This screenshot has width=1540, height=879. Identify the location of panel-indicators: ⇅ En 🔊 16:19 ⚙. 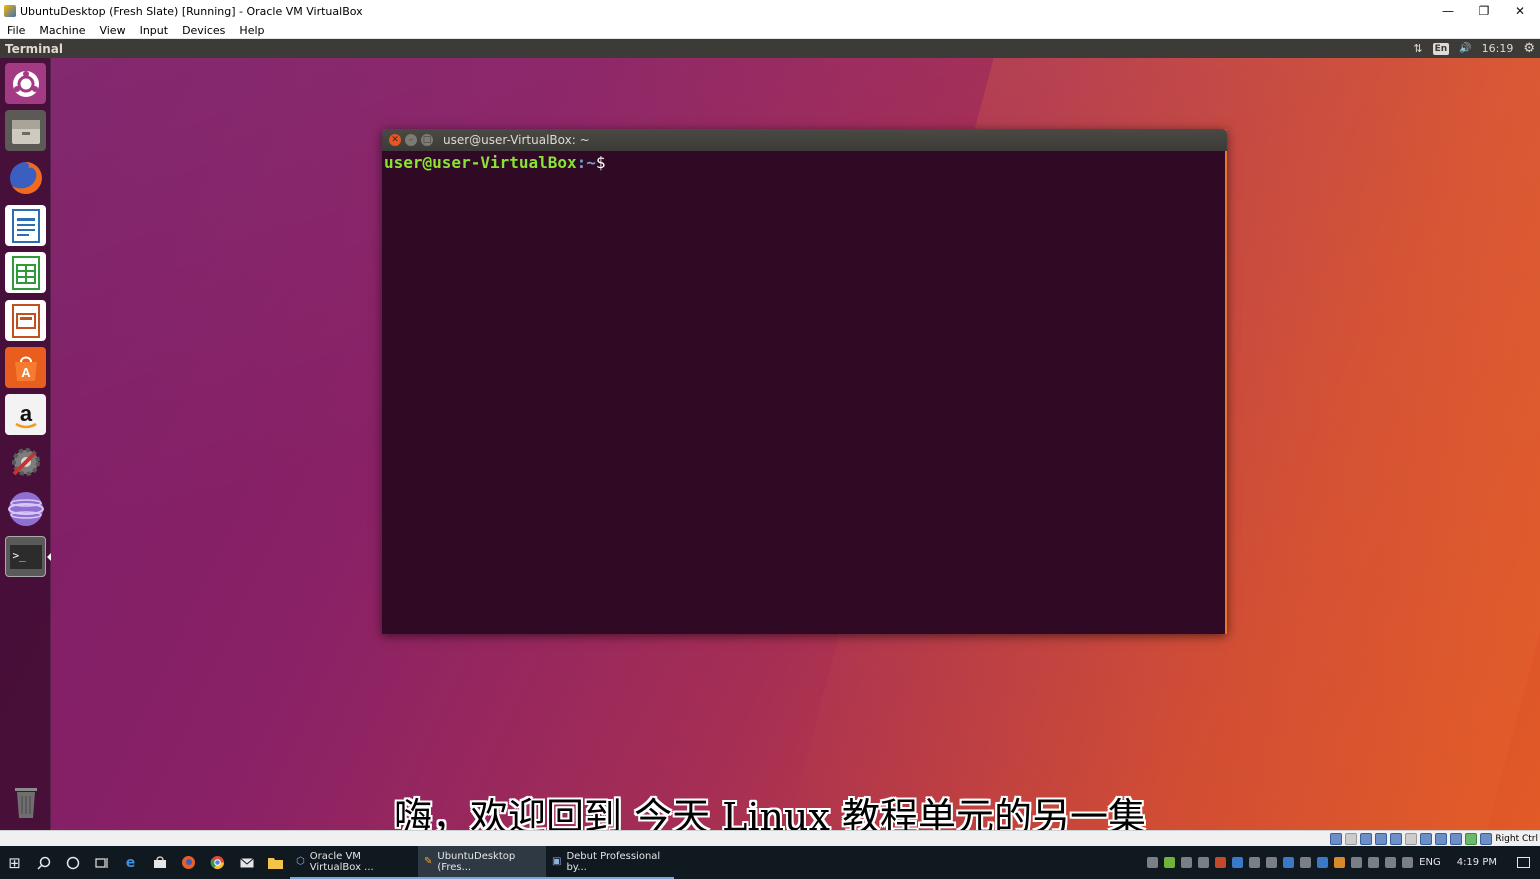
(1476, 48).